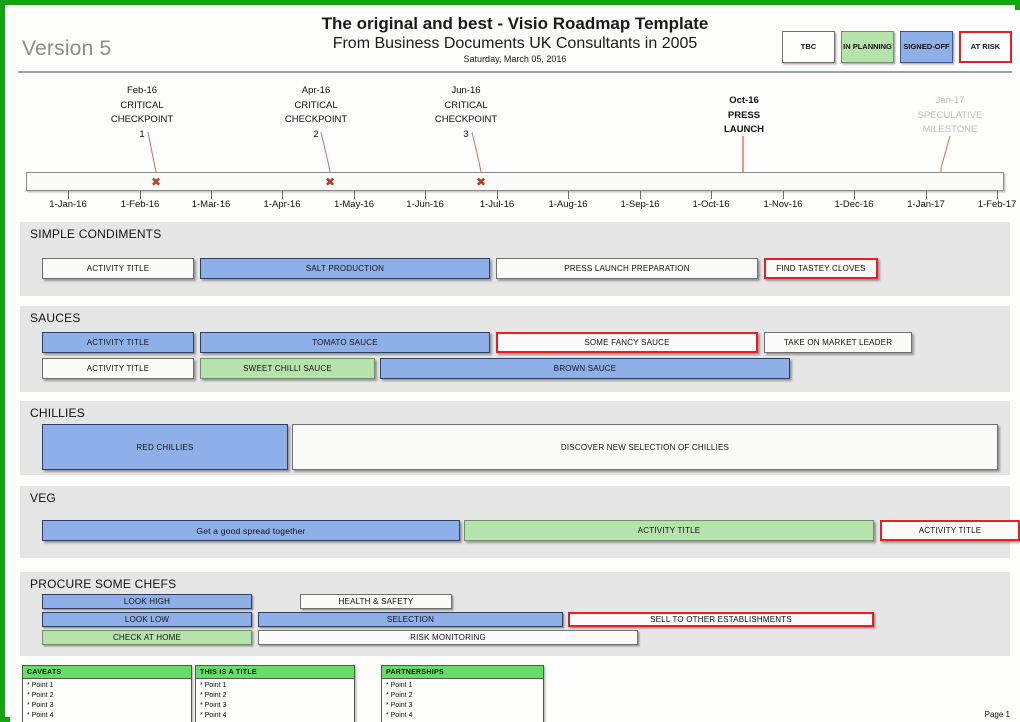 The width and height of the screenshot is (1020, 722). Describe the element at coordinates (345, 342) in the screenshot. I see `activity-bar: TOMATO SAUCE` at that location.